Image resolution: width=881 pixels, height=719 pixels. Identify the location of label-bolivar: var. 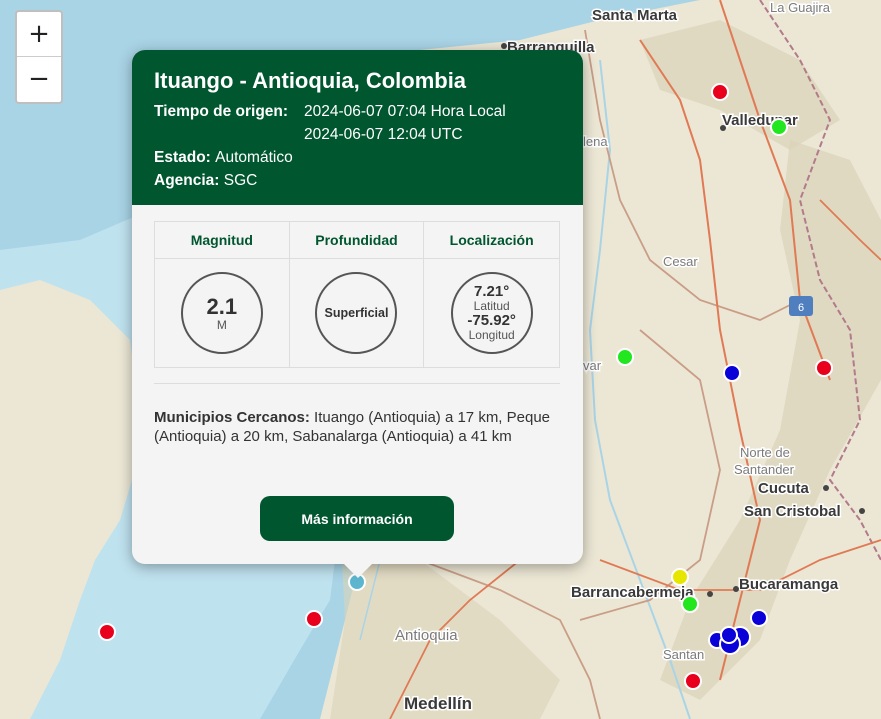
(592, 365).